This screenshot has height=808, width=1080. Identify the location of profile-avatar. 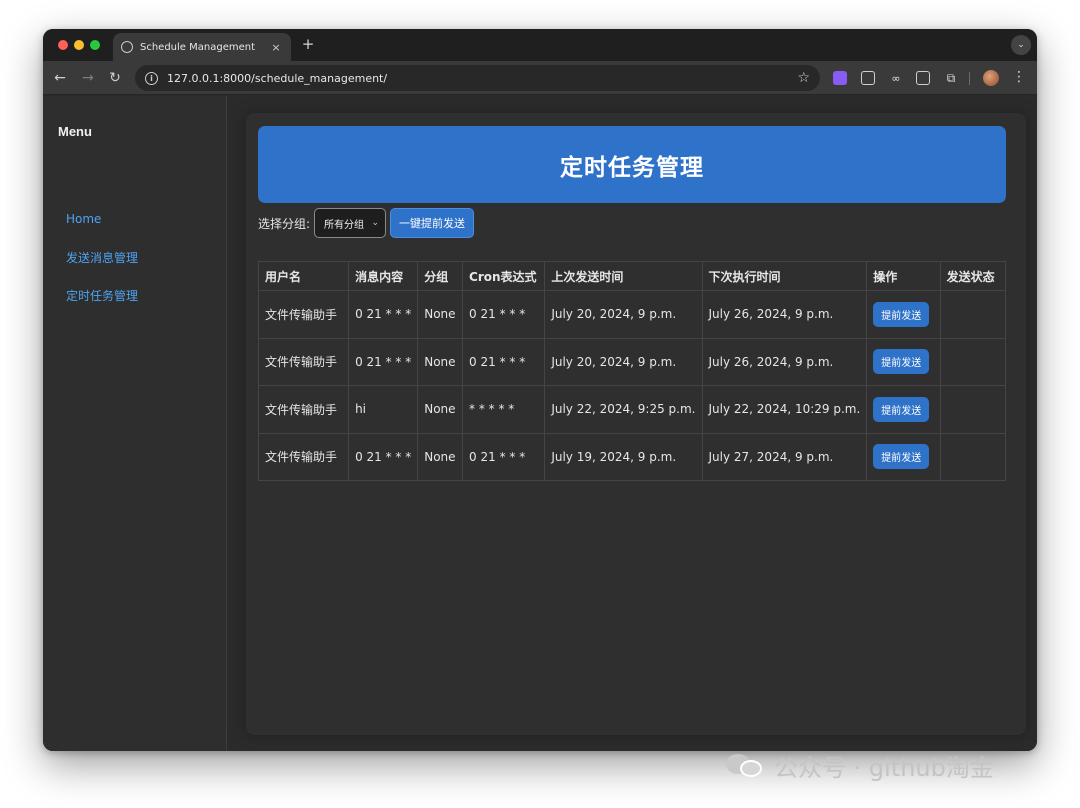
(991, 78).